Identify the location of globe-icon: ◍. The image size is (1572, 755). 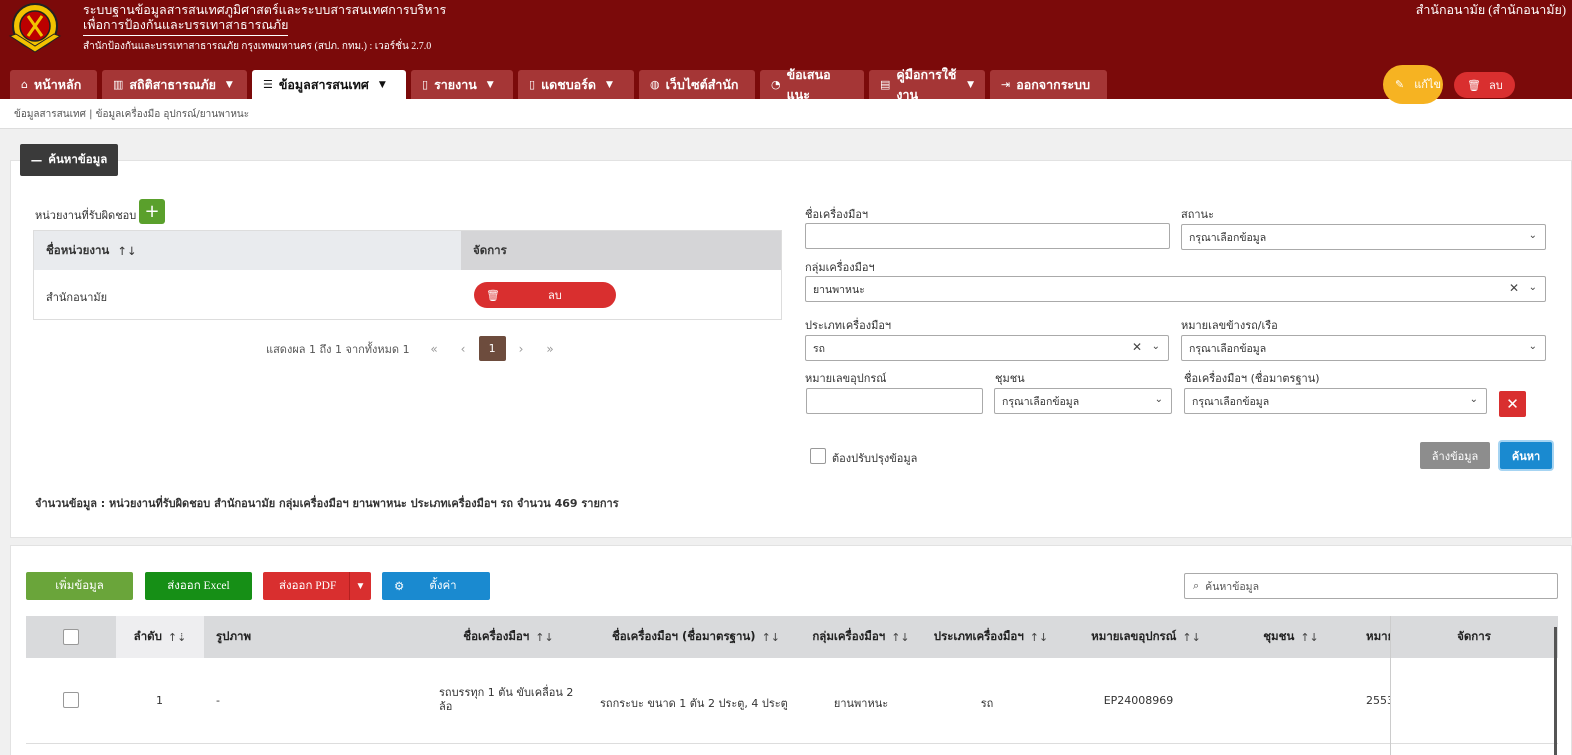
(655, 84).